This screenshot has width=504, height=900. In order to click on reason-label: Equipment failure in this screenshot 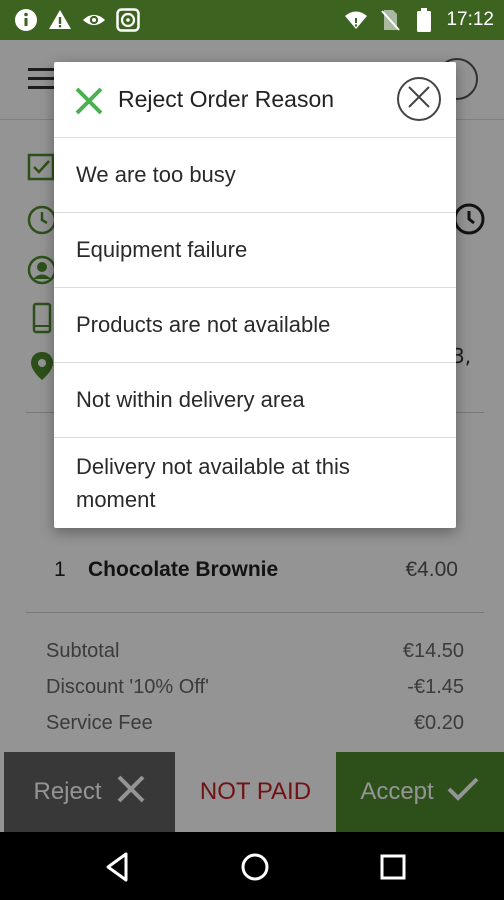, I will do `click(162, 249)`.